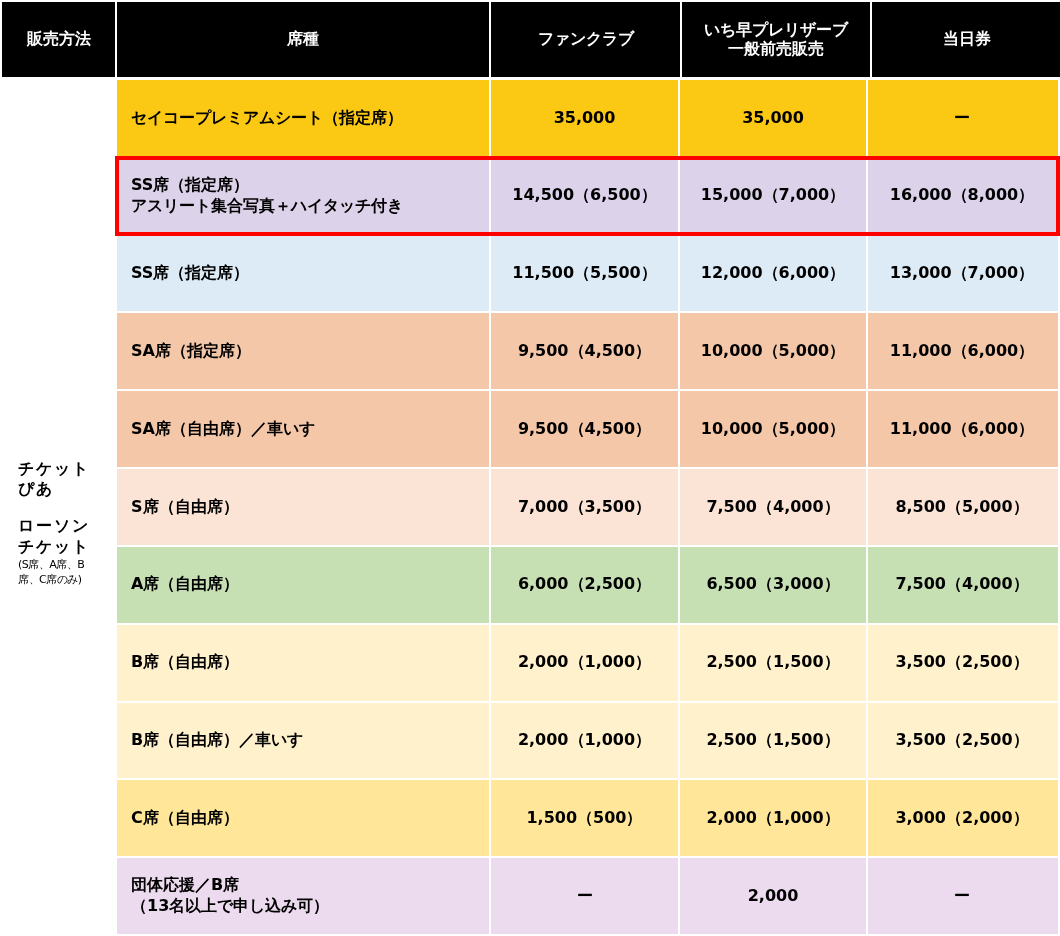 Image resolution: width=1060 pixels, height=936 pixels. Describe the element at coordinates (267, 206) in the screenshot. I see `seat-type: アスリート集合写真＋ハイタッチ付き` at that location.